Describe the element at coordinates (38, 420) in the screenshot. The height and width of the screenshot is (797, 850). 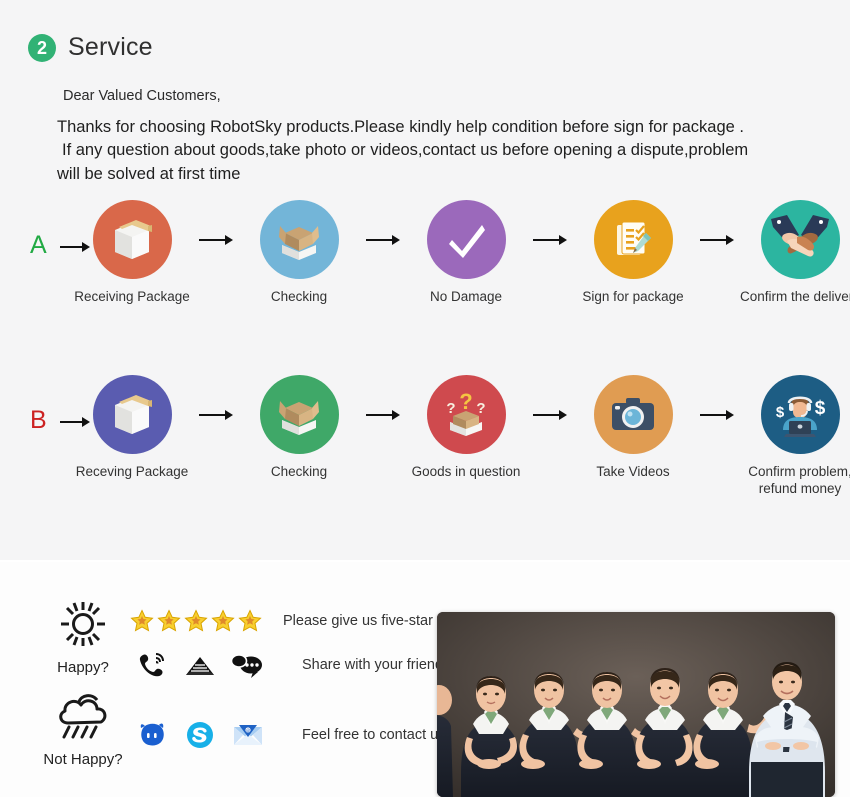
I see `flow-row-b-letter: B` at that location.